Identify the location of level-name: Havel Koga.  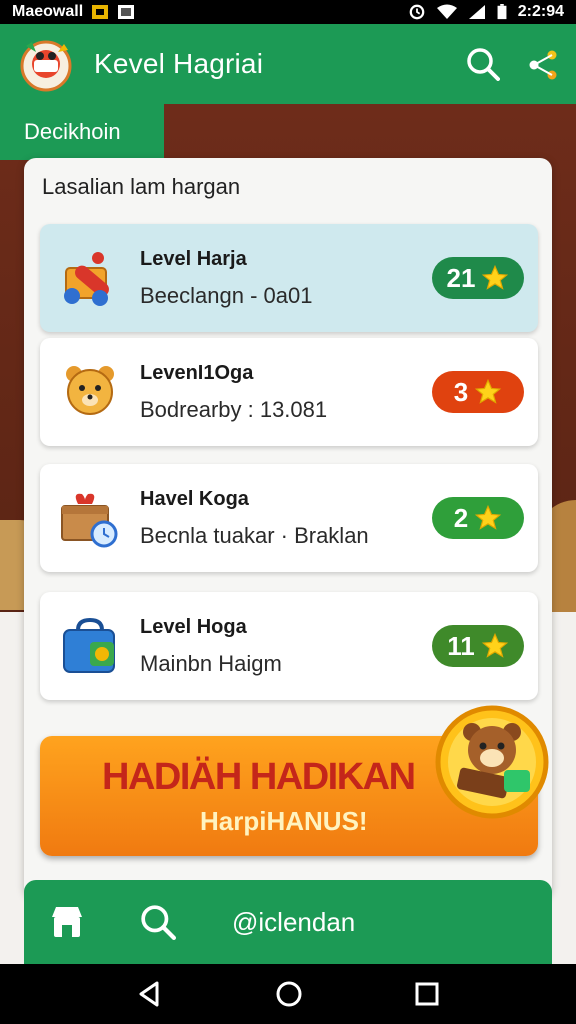
(194, 498).